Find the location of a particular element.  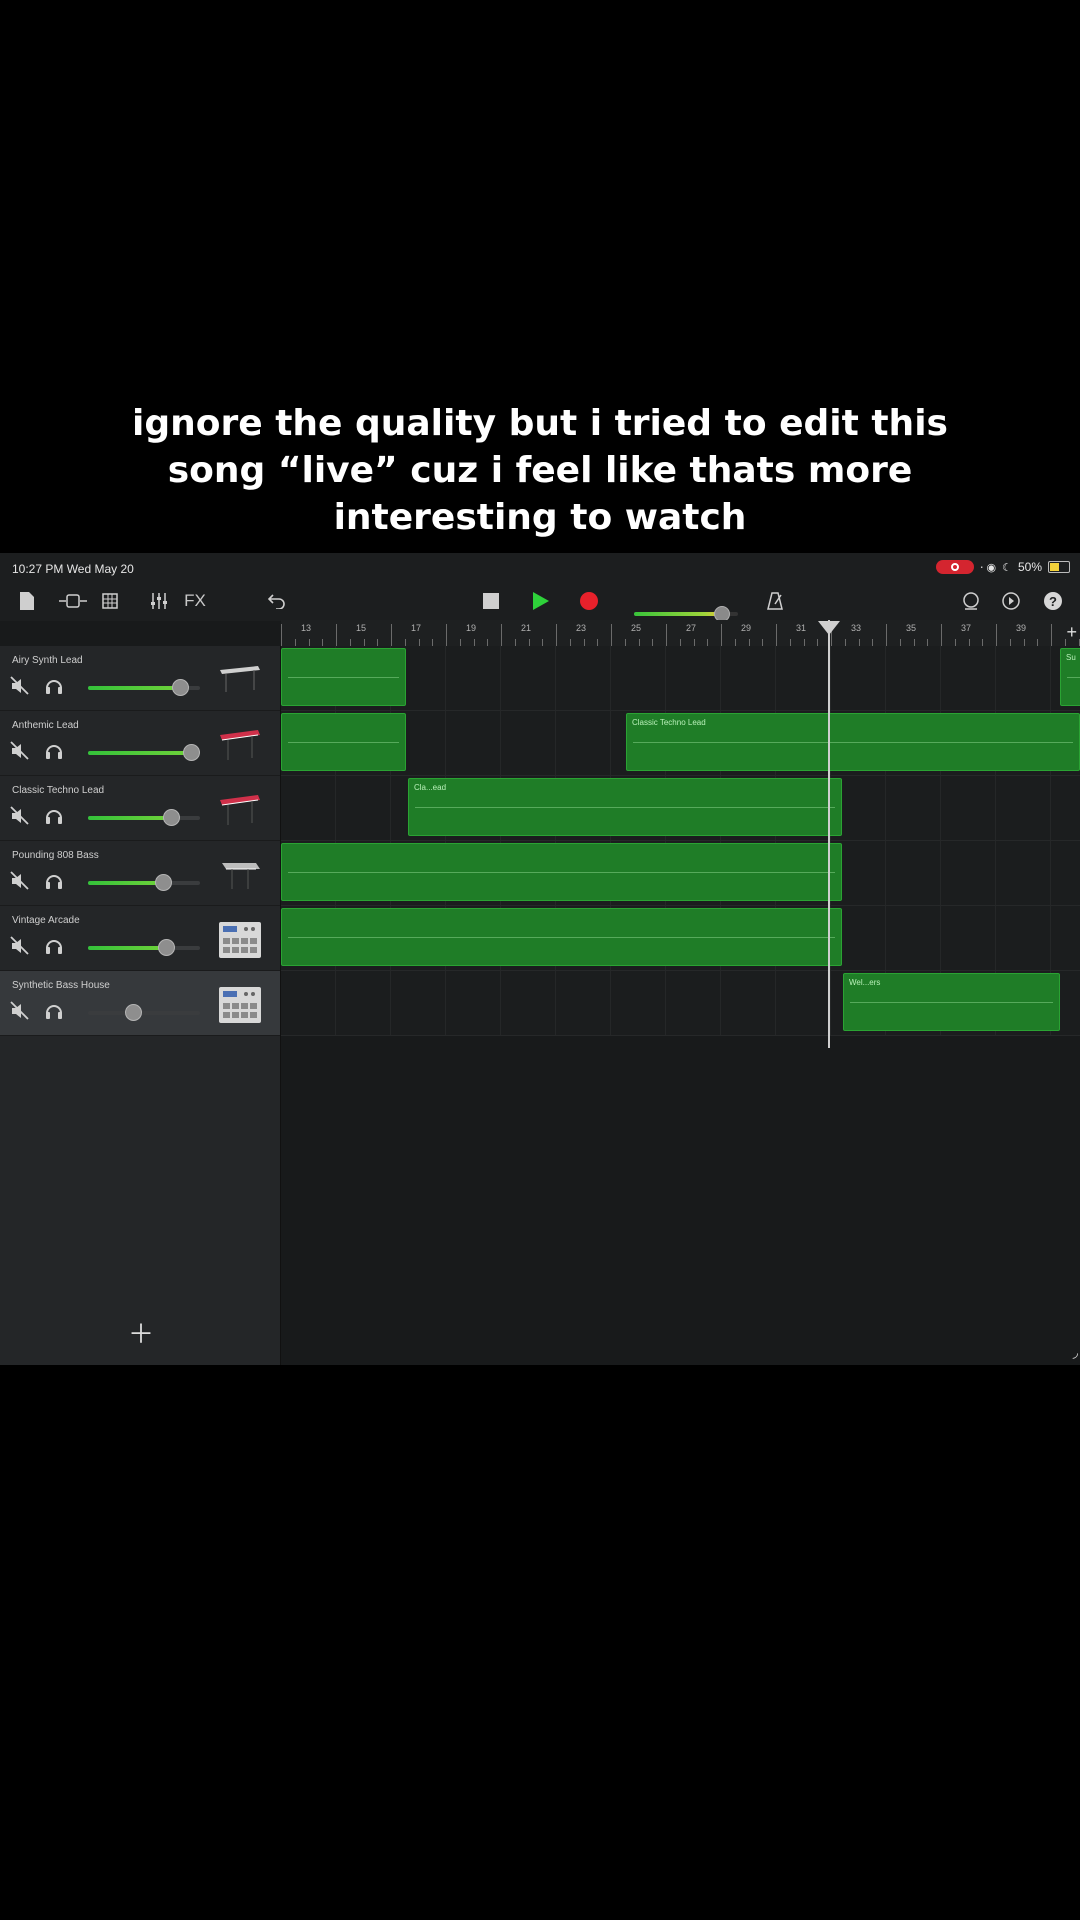

midi-region: Classic Techno Lead is located at coordinates (853, 742).